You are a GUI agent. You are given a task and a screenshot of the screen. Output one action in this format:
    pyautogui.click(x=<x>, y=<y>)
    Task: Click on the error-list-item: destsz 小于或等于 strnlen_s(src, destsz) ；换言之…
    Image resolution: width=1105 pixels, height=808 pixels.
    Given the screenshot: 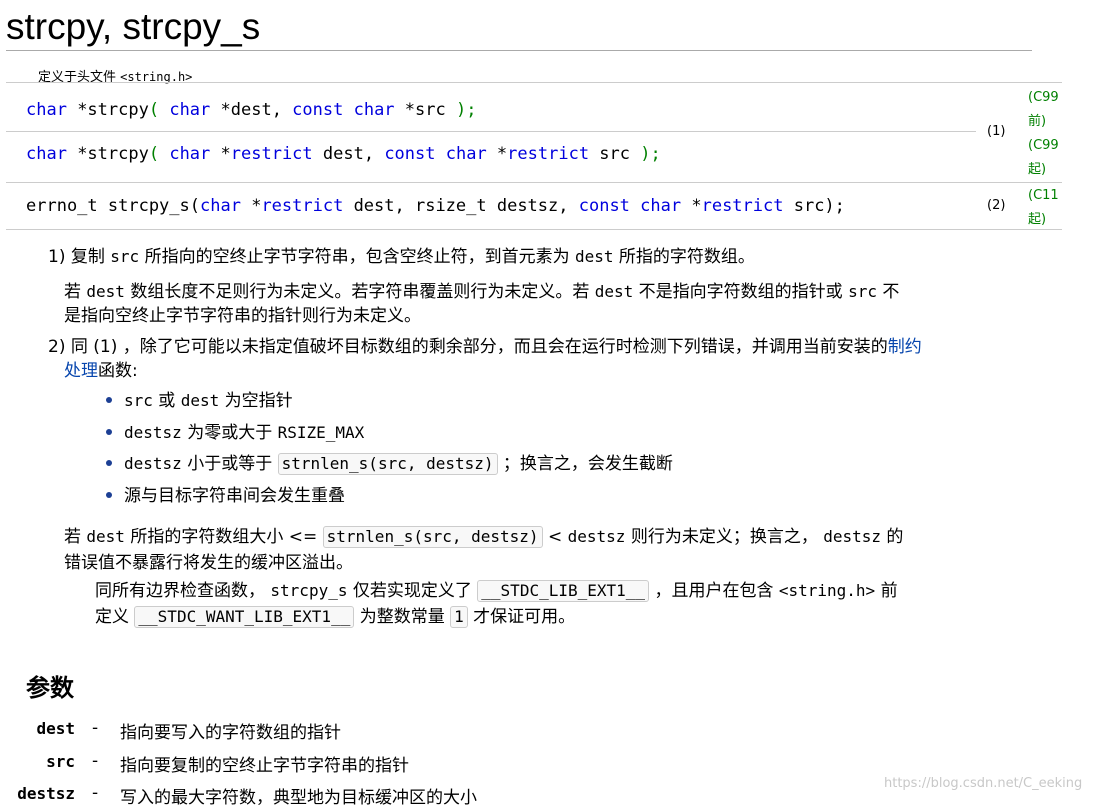 What is the action you would take?
    pyautogui.click(x=389, y=464)
    